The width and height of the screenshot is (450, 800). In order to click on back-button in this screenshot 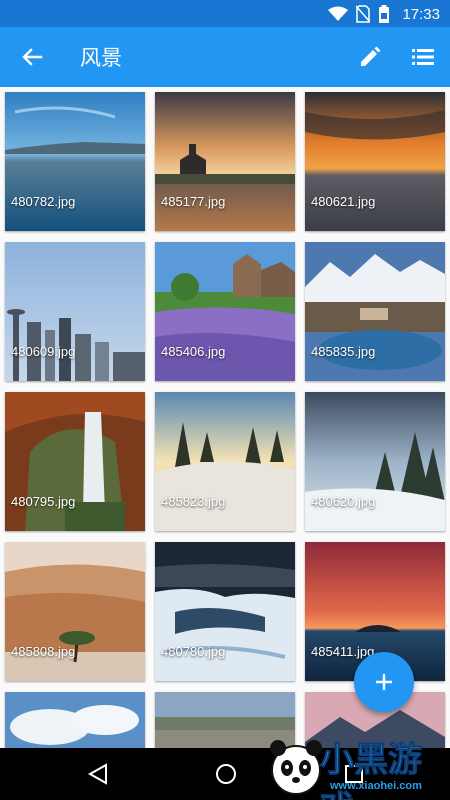, I will do `click(32, 57)`.